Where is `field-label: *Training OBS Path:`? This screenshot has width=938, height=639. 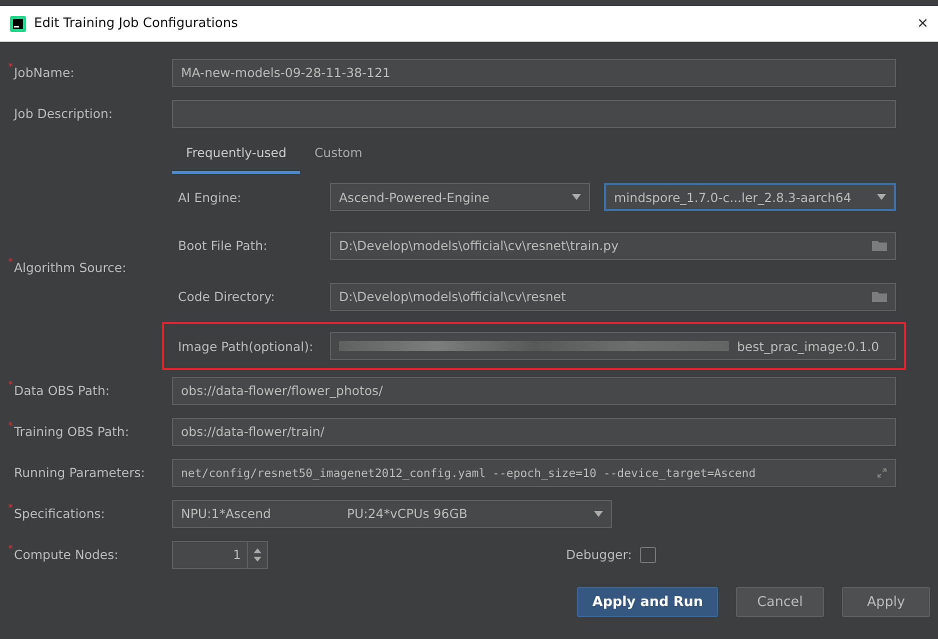
field-label: *Training OBS Path: is located at coordinates (69, 431).